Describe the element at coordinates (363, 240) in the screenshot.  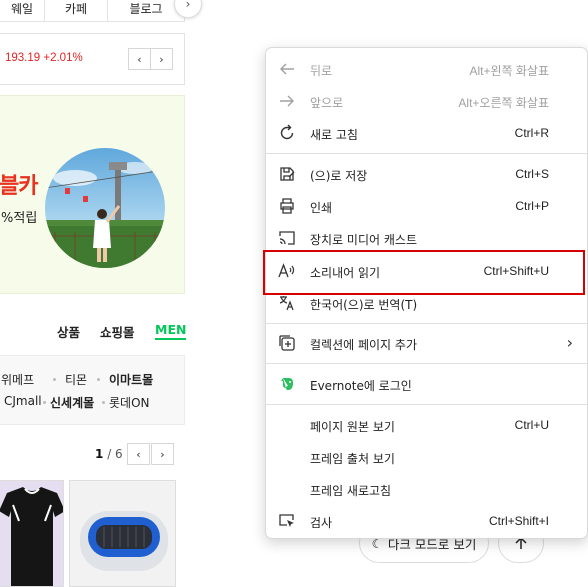
I see `menu-item-label: 장치로 미디어 캐스트` at that location.